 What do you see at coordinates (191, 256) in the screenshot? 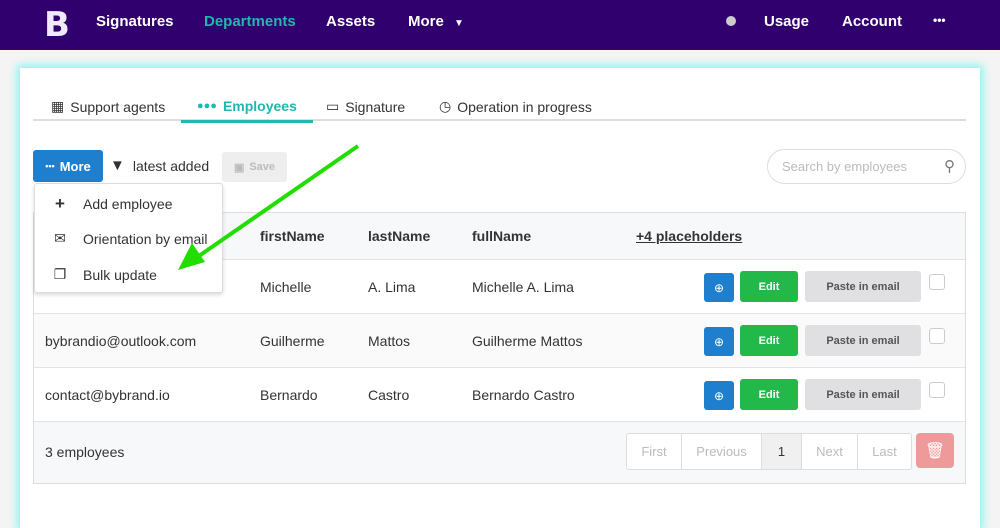
I see `arrow-head` at bounding box center [191, 256].